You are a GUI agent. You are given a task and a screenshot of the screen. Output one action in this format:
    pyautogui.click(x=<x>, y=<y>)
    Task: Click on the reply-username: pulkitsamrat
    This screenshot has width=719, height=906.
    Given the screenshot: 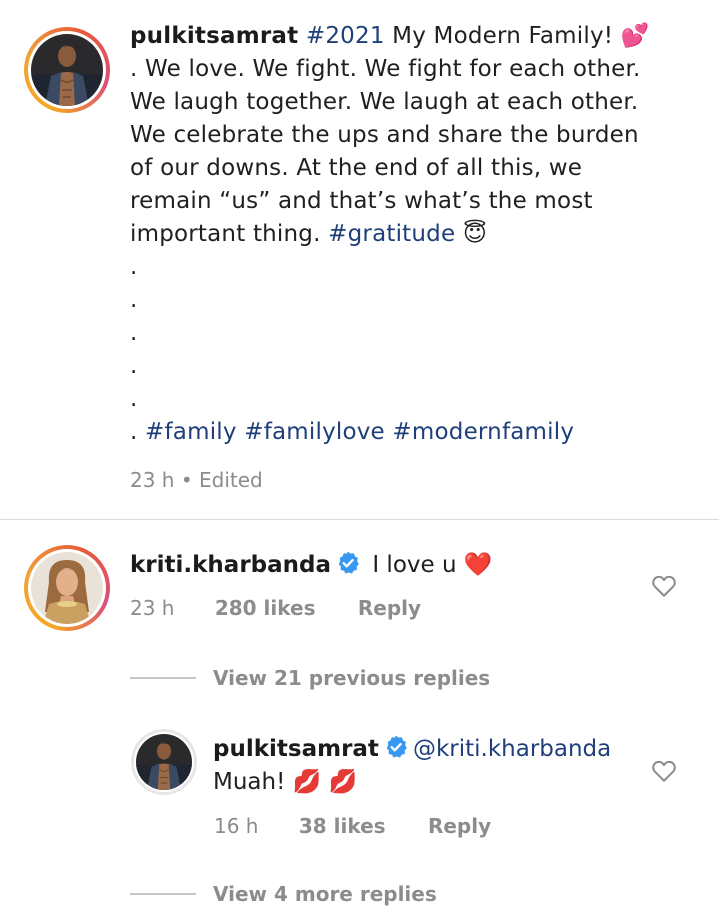 What is the action you would take?
    pyautogui.click(x=296, y=749)
    